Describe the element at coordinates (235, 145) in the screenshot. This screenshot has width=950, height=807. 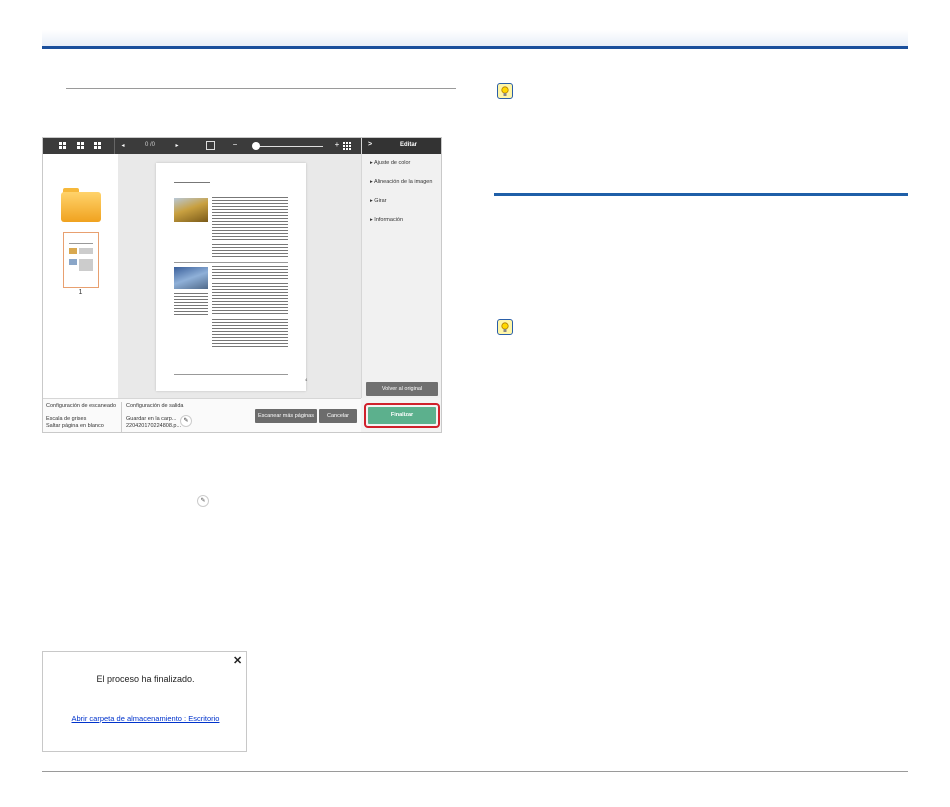
I see `zoom-out-icon: −` at that location.